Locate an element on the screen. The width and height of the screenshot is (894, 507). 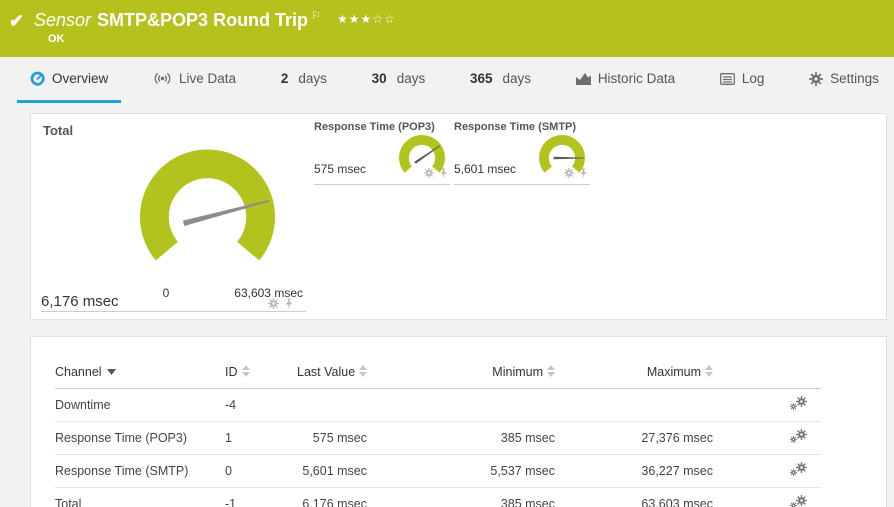
column-header-channel: Channel is located at coordinates (140, 374).